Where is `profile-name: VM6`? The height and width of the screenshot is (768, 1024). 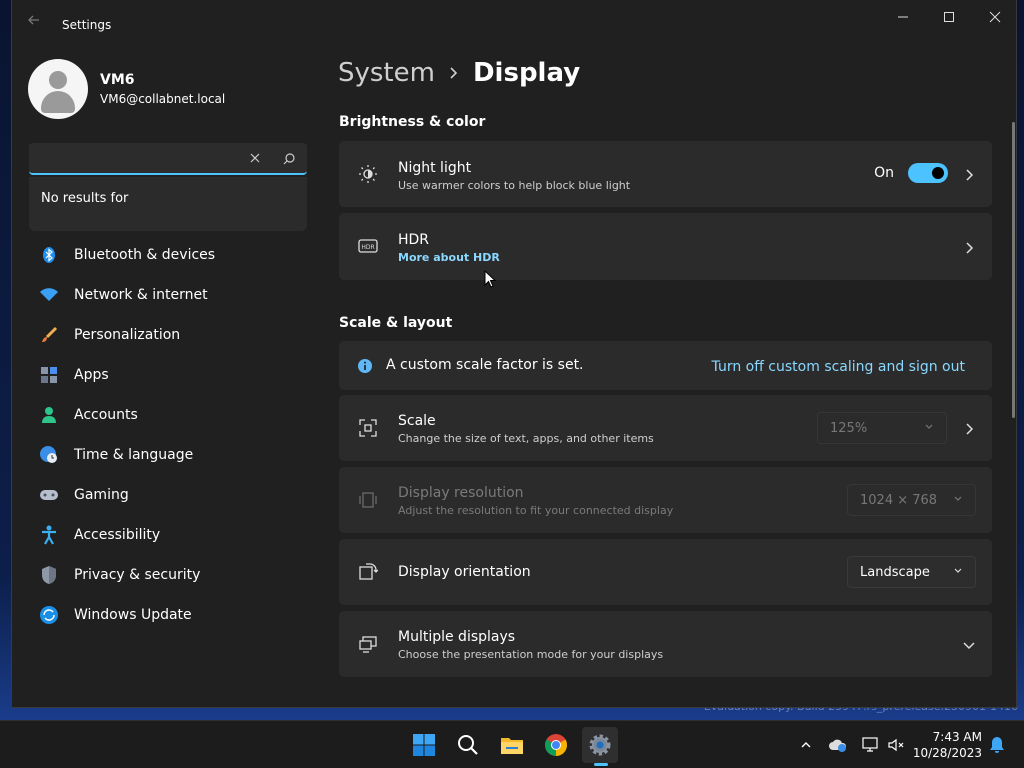
profile-name: VM6 is located at coordinates (117, 80).